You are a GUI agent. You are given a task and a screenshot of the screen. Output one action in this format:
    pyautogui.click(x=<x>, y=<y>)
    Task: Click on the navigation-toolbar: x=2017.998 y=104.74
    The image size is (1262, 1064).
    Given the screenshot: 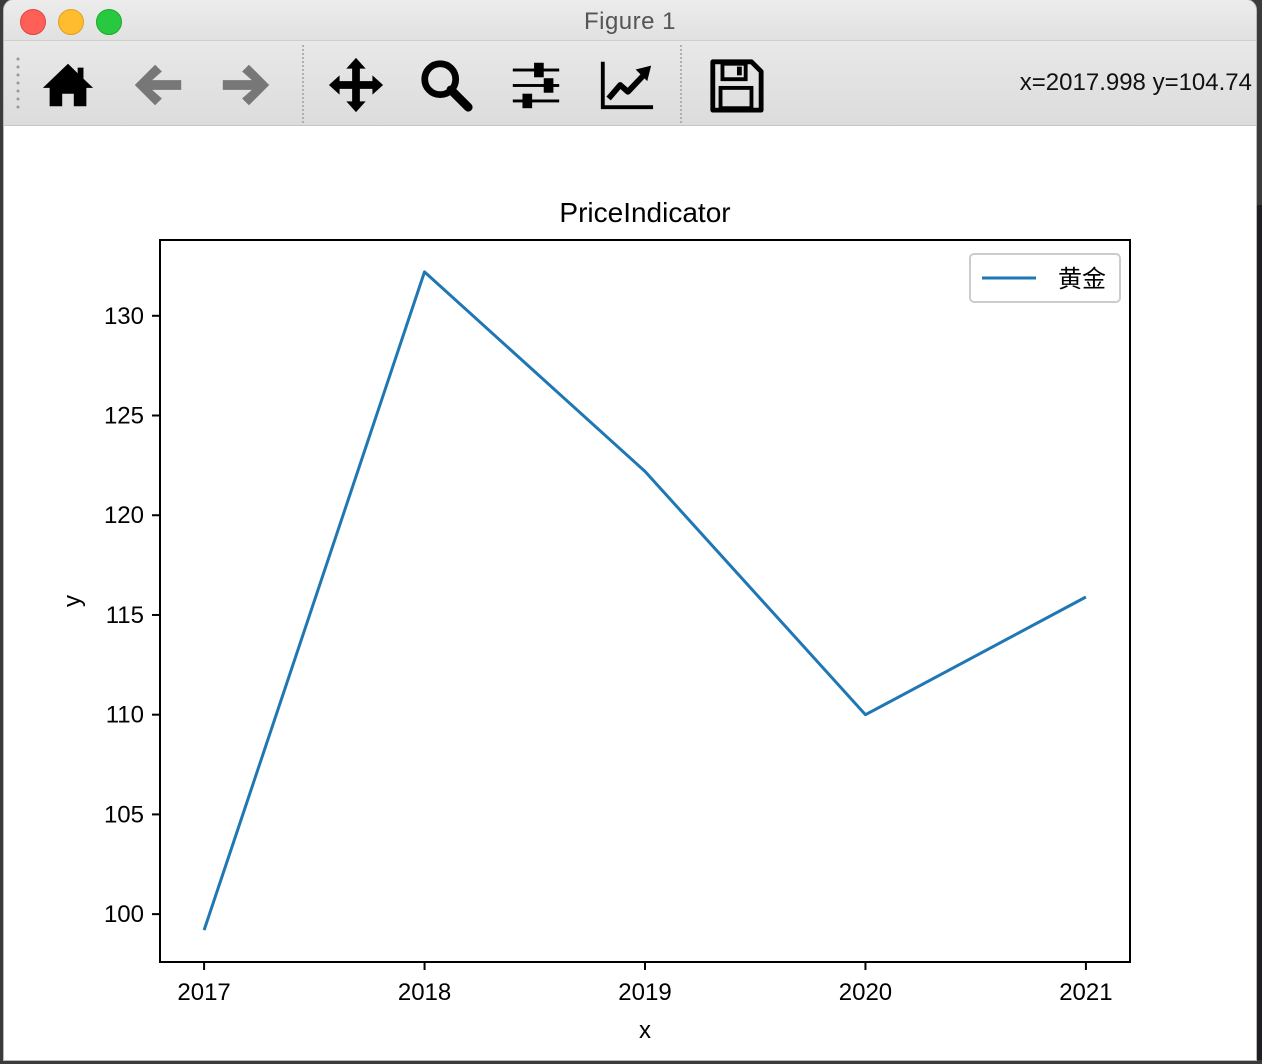 What is the action you would take?
    pyautogui.click(x=630, y=83)
    